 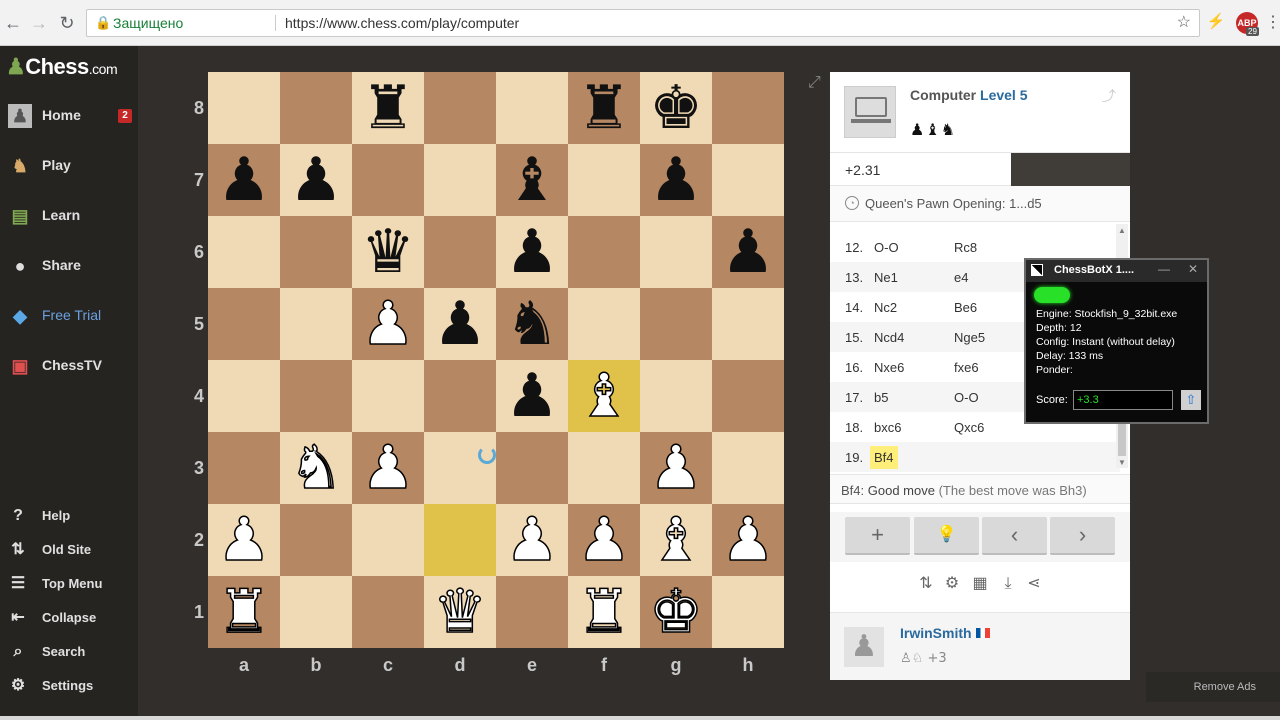 What do you see at coordinates (316, 396) in the screenshot?
I see `square-b4` at bounding box center [316, 396].